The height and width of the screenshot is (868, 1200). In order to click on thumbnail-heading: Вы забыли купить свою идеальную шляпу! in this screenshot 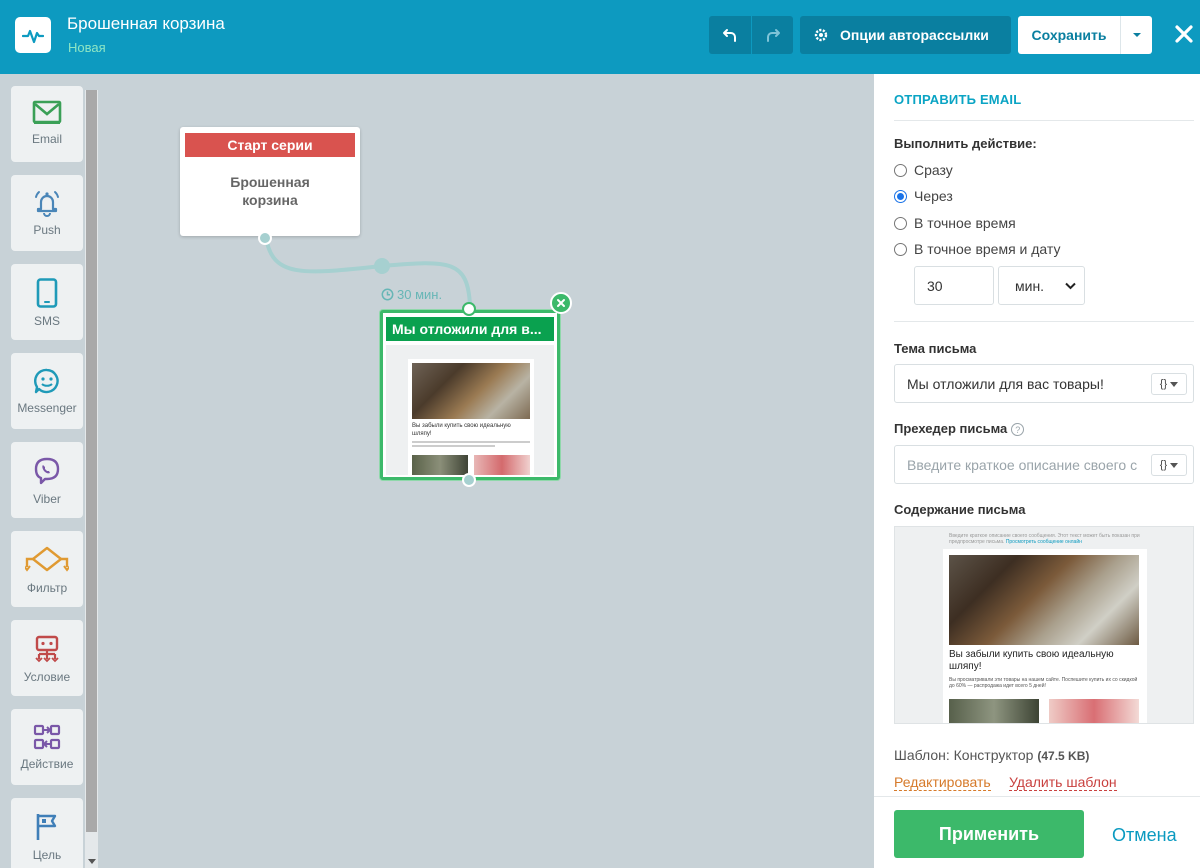, I will do `click(461, 430)`.